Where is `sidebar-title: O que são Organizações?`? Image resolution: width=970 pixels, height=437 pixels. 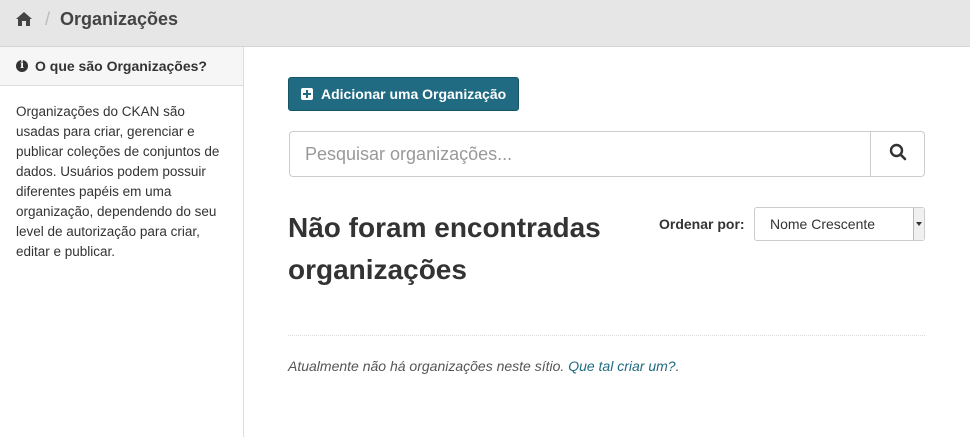
sidebar-title: O que são Organizações? is located at coordinates (121, 66).